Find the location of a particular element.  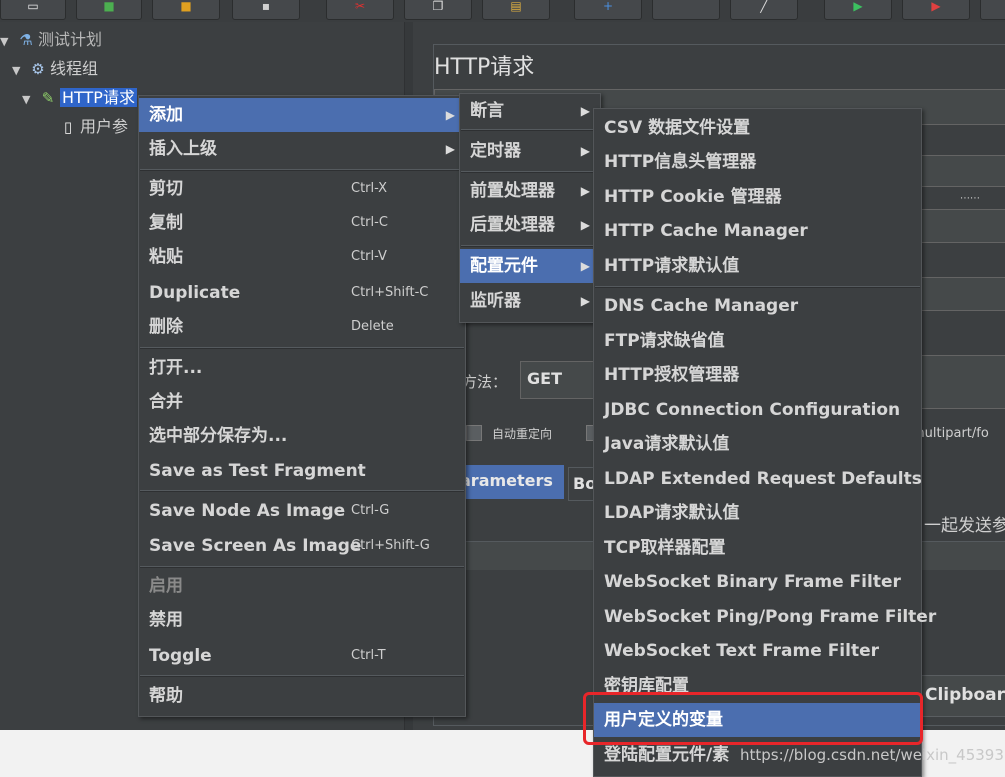

tree-item-test-plan: ▼ ⚗ 测试计划 is located at coordinates (51, 40).